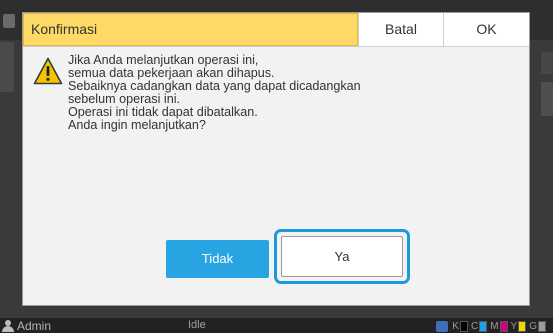  What do you see at coordinates (190, 29) in the screenshot?
I see `dialog-title: Konfirmasi` at bounding box center [190, 29].